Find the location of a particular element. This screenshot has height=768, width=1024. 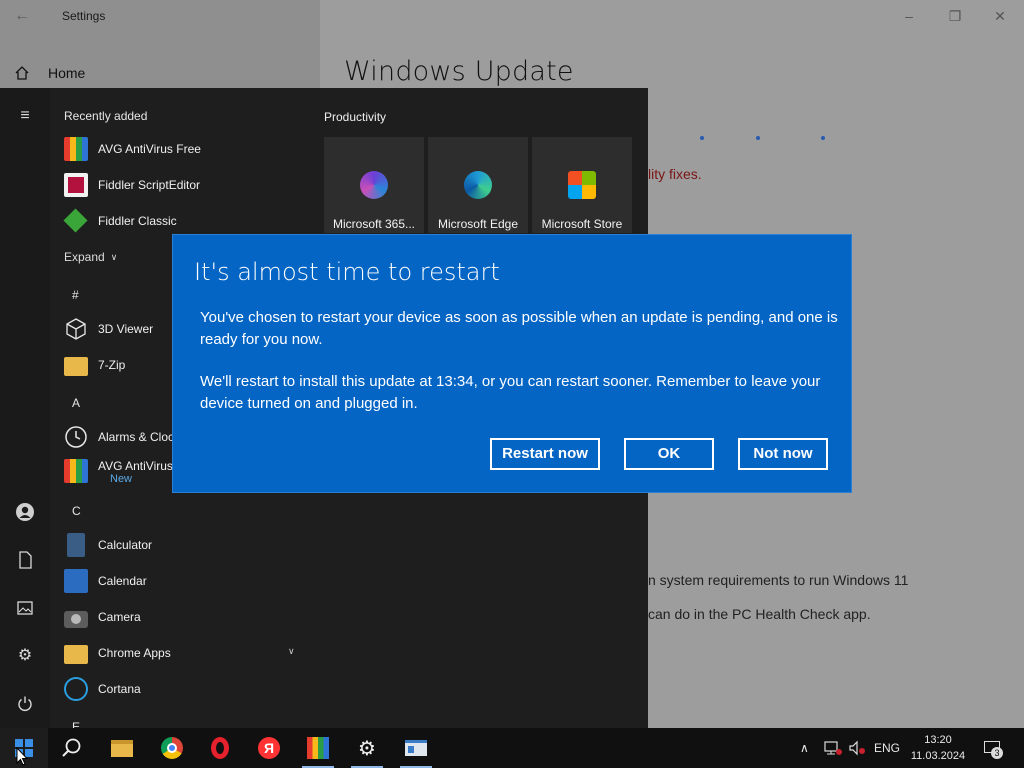

app-label: Calendar is located at coordinates (122, 581).